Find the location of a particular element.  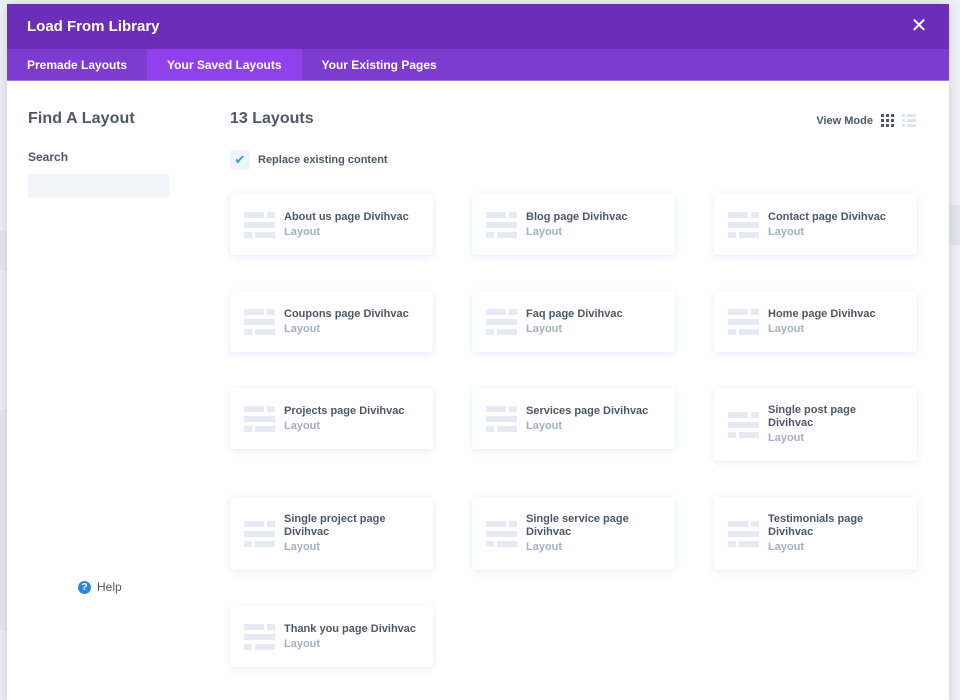

help-icon: ? is located at coordinates (84, 587).